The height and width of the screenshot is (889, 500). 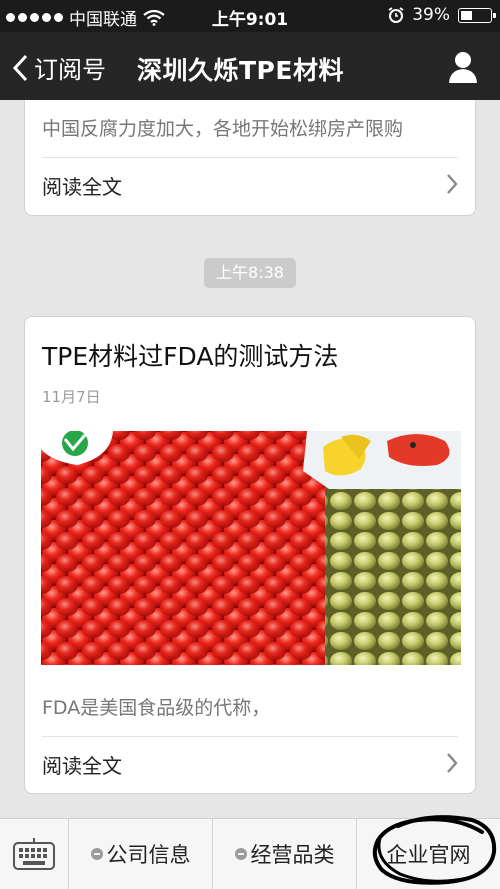 What do you see at coordinates (240, 70) in the screenshot?
I see `page-title: 深圳久烁TPE材料` at bounding box center [240, 70].